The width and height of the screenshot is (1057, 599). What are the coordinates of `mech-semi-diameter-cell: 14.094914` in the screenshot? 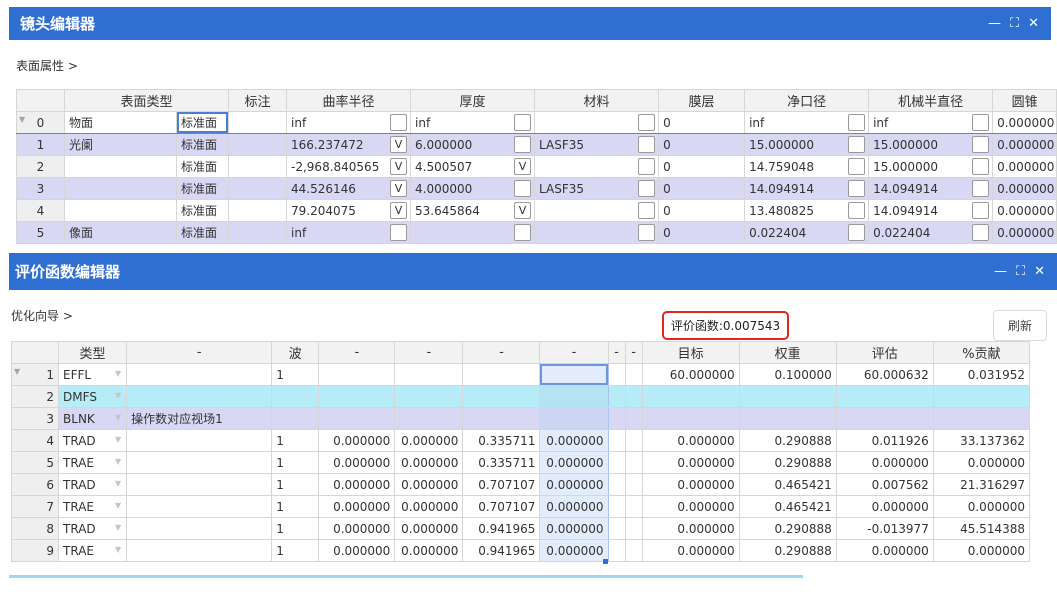 It's located at (931, 188).